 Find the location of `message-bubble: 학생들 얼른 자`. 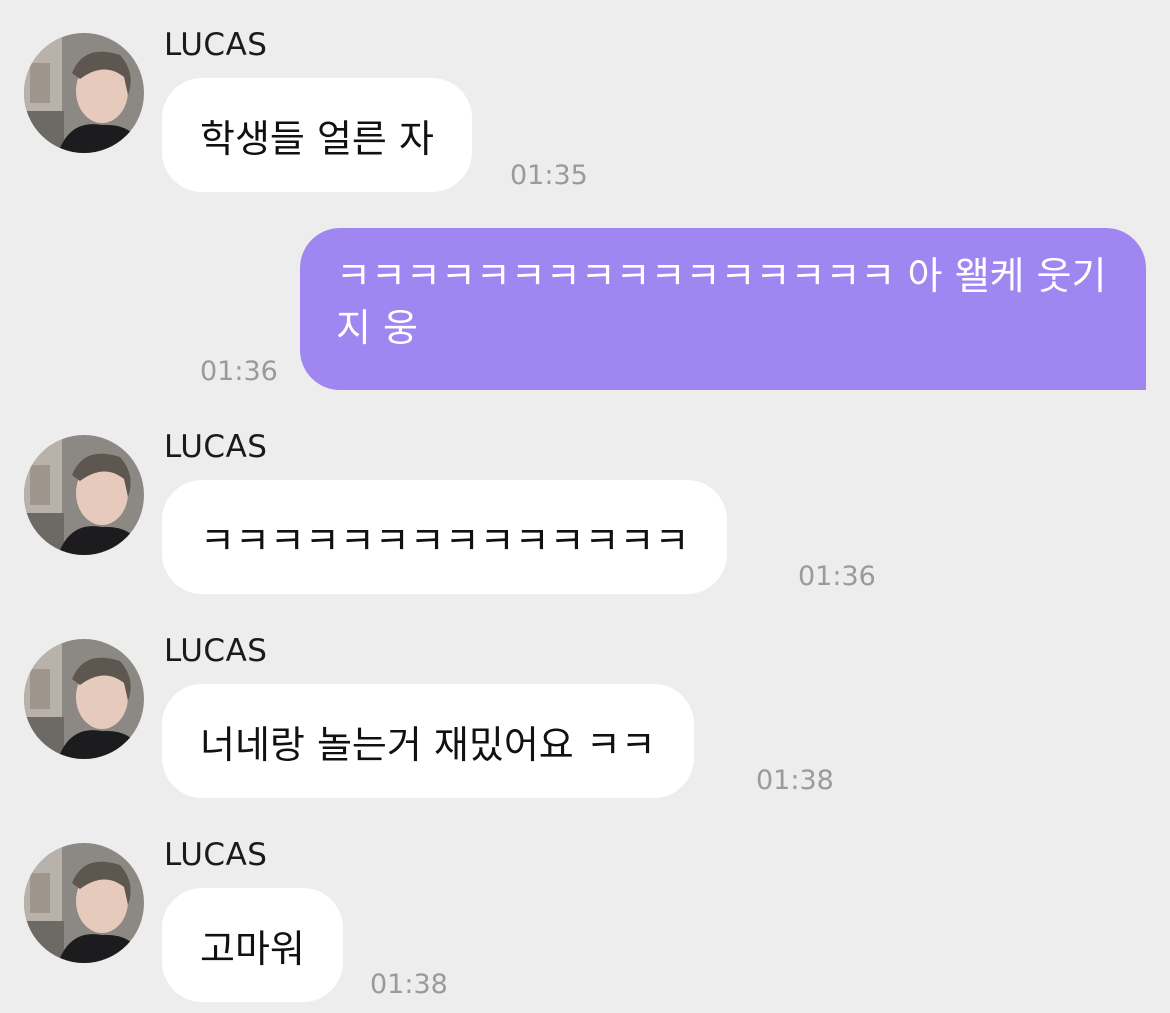

message-bubble: 학생들 얼른 자 is located at coordinates (317, 135).